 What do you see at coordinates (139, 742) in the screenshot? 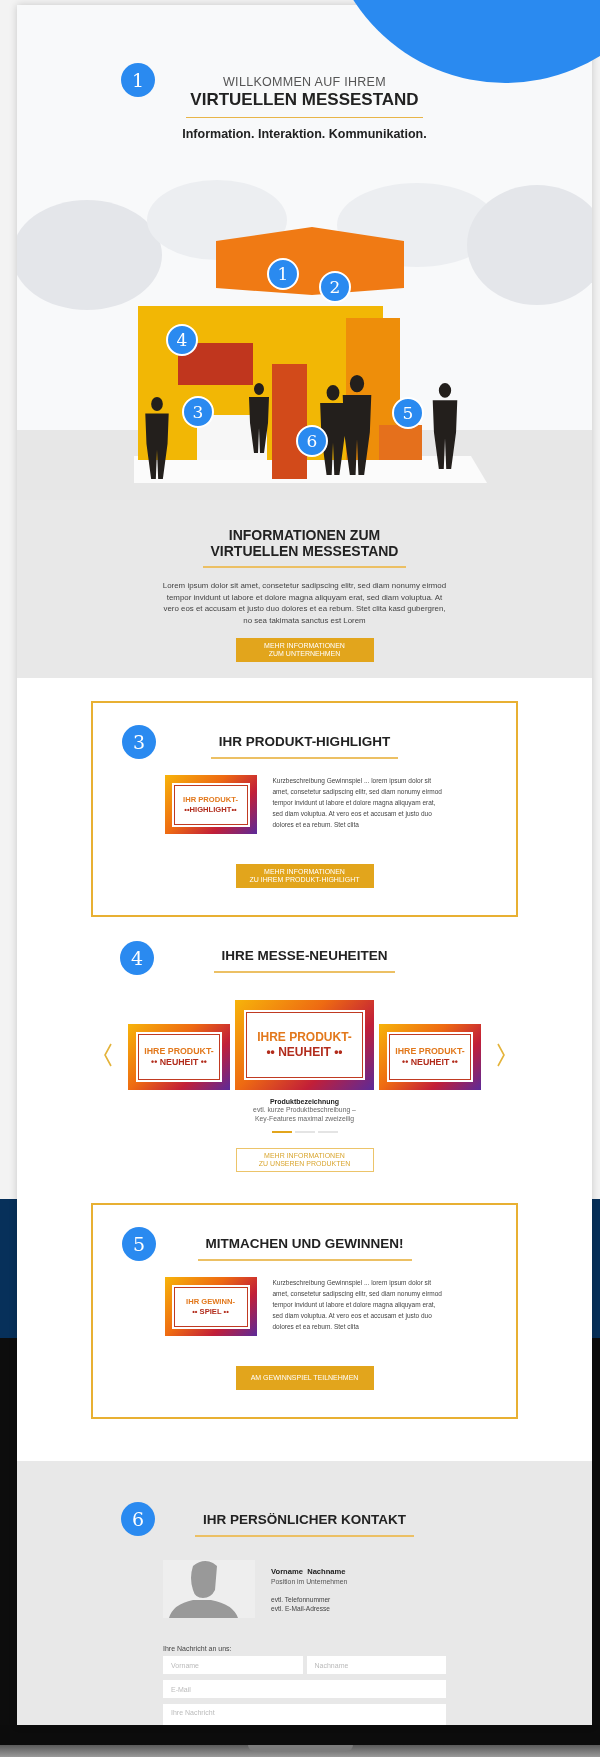
I see `number-badge: 3` at bounding box center [139, 742].